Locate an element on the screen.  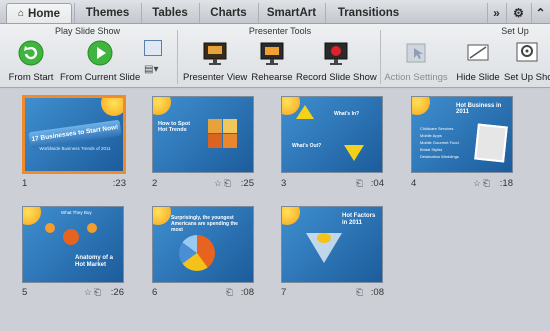
tab-smartart: SmartArt is located at coordinates (291, 13).